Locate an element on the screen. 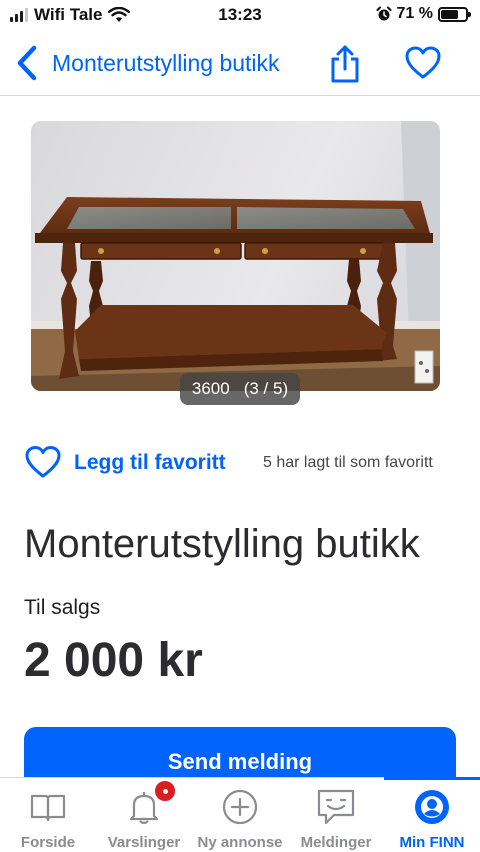 The image size is (480, 852). tab-min-finn: Min FINN is located at coordinates (432, 814).